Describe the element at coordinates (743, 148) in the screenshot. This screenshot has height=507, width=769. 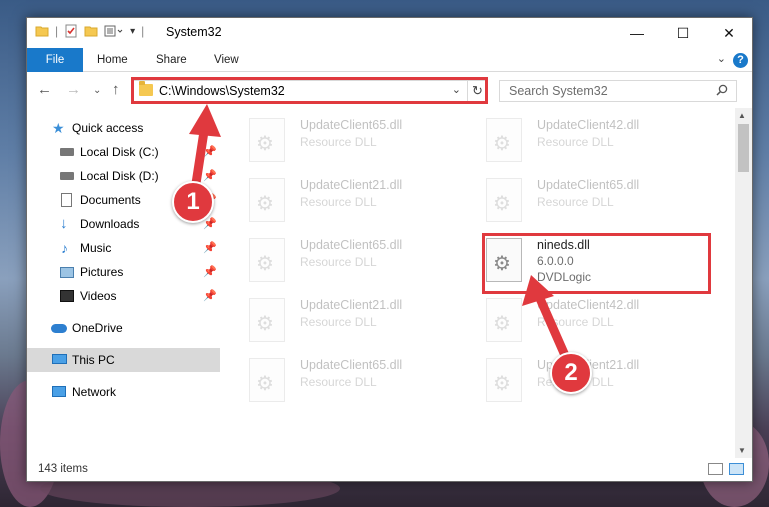
I see `scrollbar-thumb` at that location.